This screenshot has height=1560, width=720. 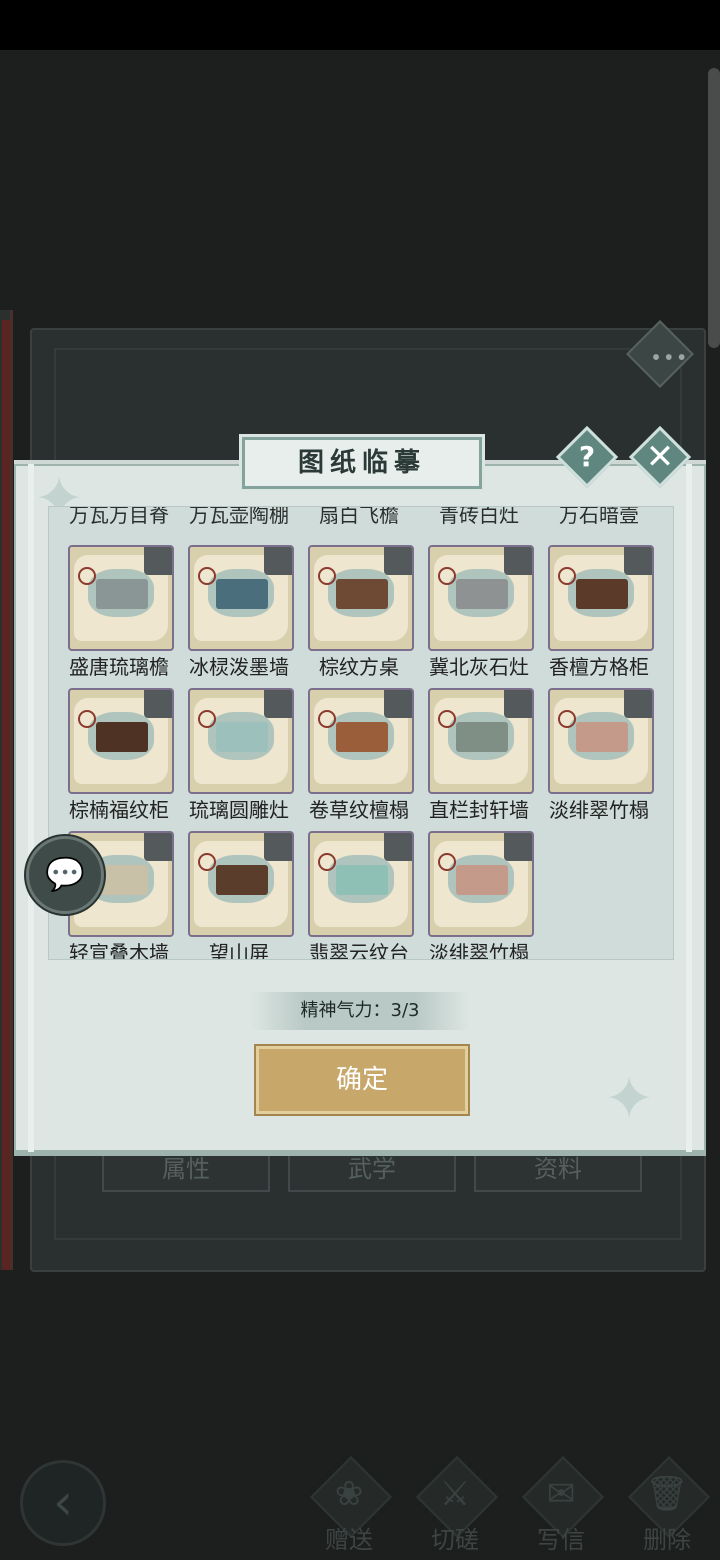 What do you see at coordinates (455, 1494) in the screenshot?
I see `sword-icon: ⚔` at bounding box center [455, 1494].